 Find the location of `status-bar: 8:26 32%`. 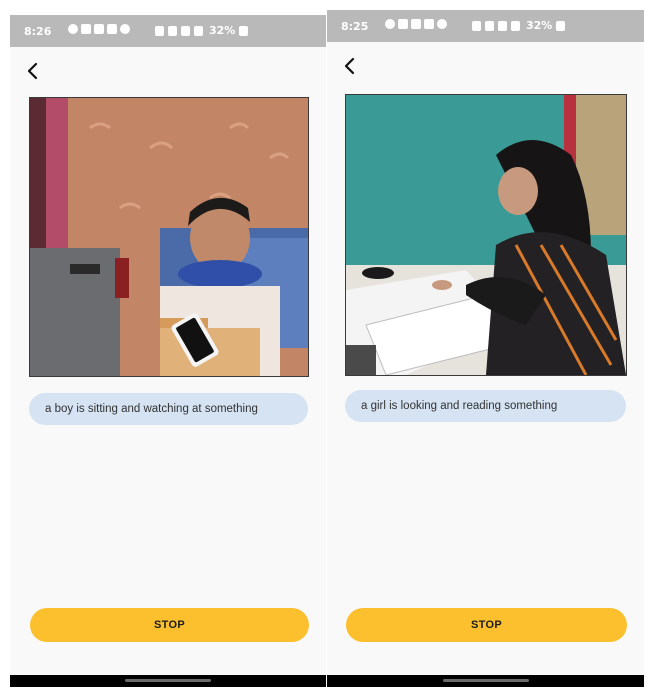

status-bar: 8:26 32% is located at coordinates (168, 31).